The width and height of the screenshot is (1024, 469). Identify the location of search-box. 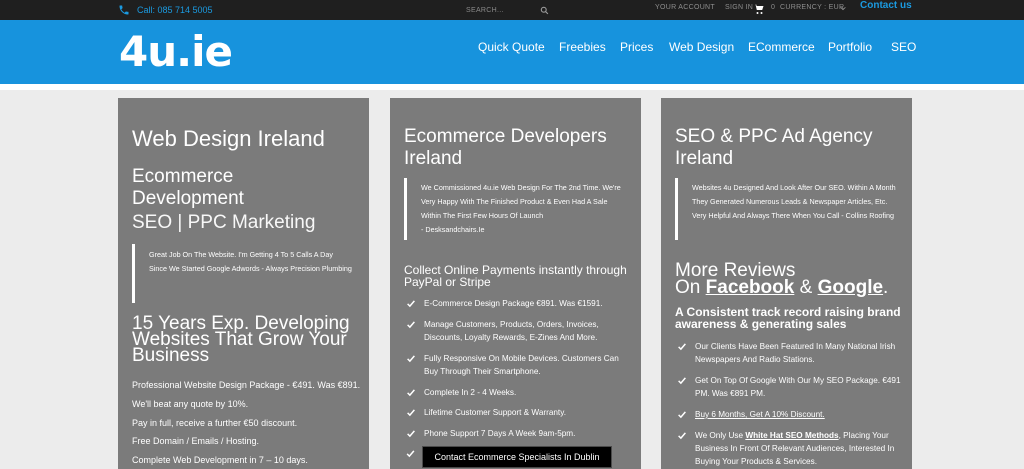
(509, 10).